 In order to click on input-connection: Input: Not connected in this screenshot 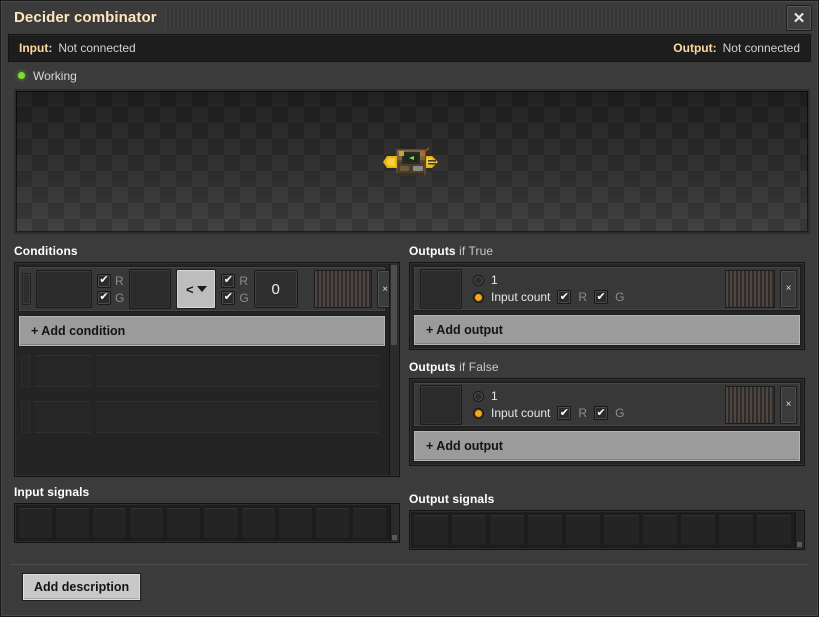, I will do `click(77, 48)`.